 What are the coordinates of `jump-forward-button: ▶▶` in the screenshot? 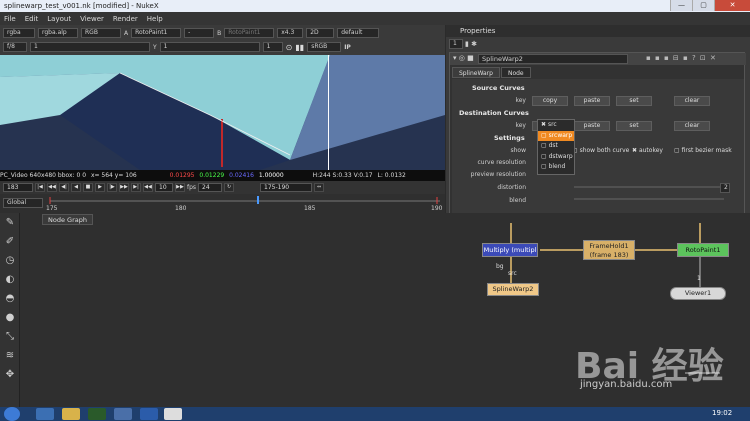 It's located at (180, 187).